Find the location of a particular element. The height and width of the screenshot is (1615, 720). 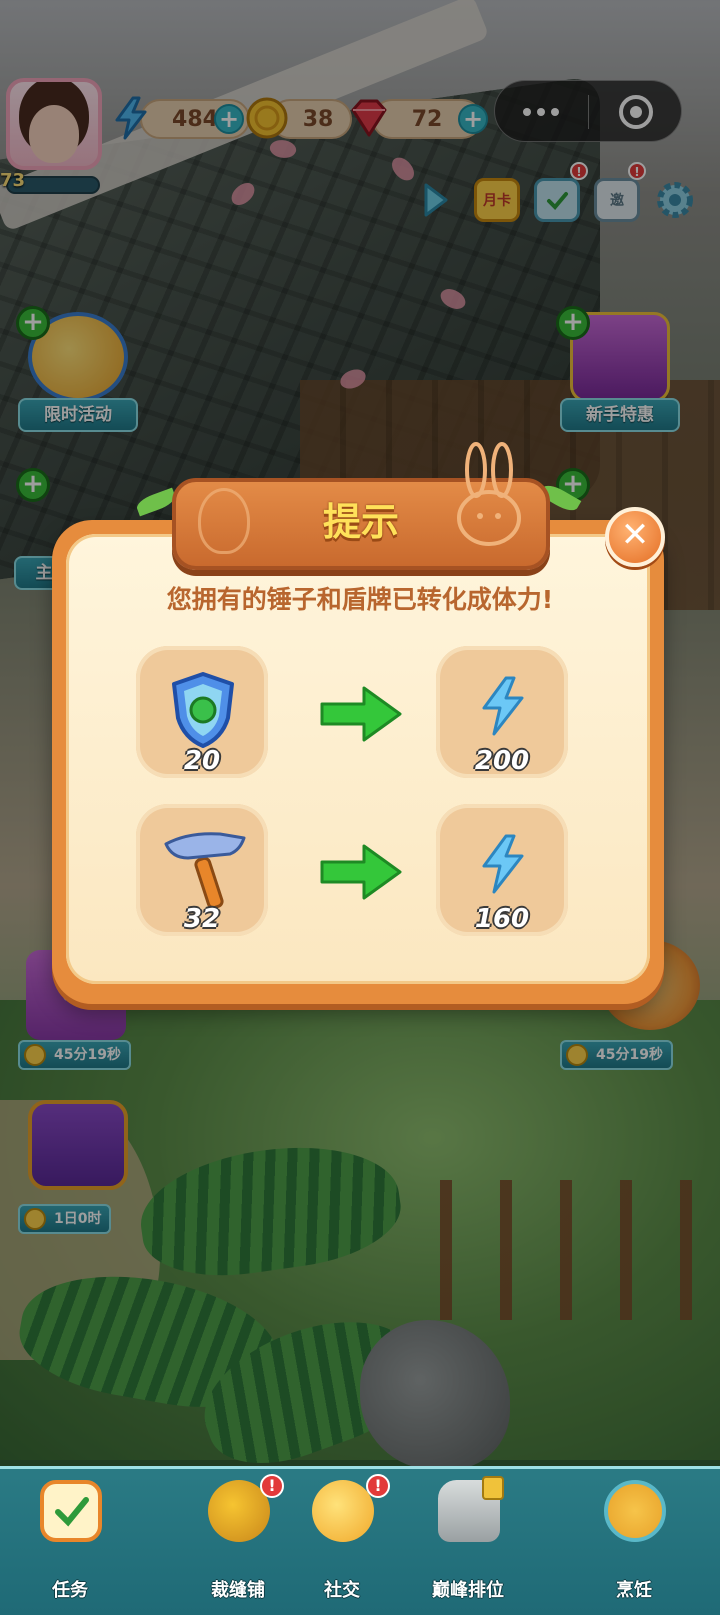

nav-tasks-label: 任务 is located at coordinates (70, 1590).